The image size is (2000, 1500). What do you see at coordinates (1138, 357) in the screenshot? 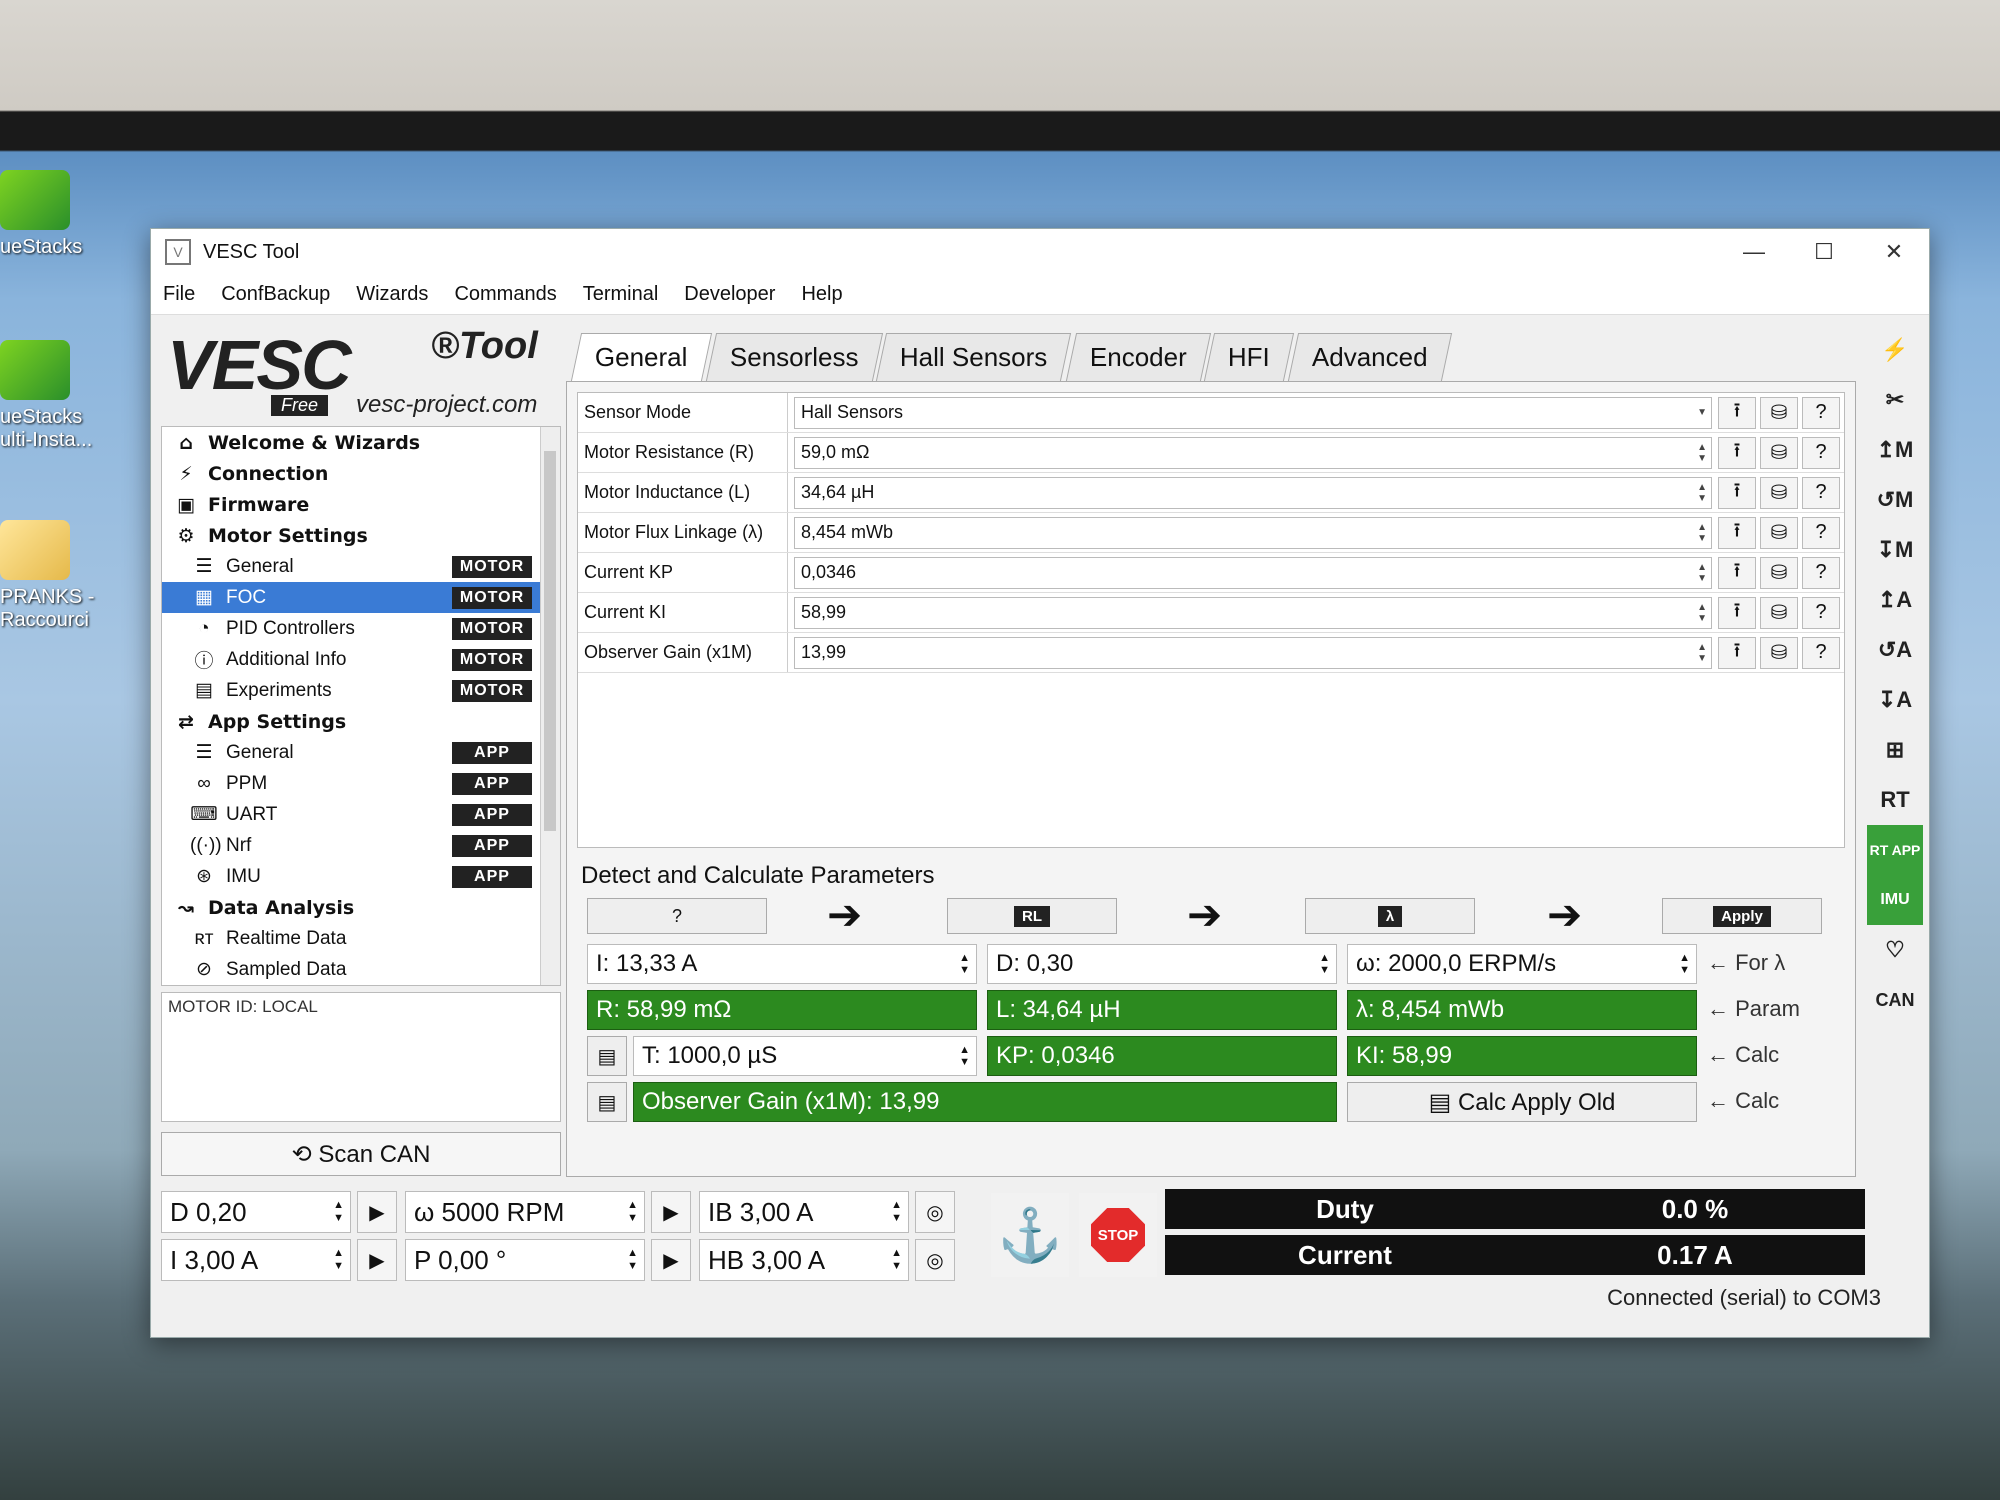
I see `tab-encoder: Encoder` at bounding box center [1138, 357].